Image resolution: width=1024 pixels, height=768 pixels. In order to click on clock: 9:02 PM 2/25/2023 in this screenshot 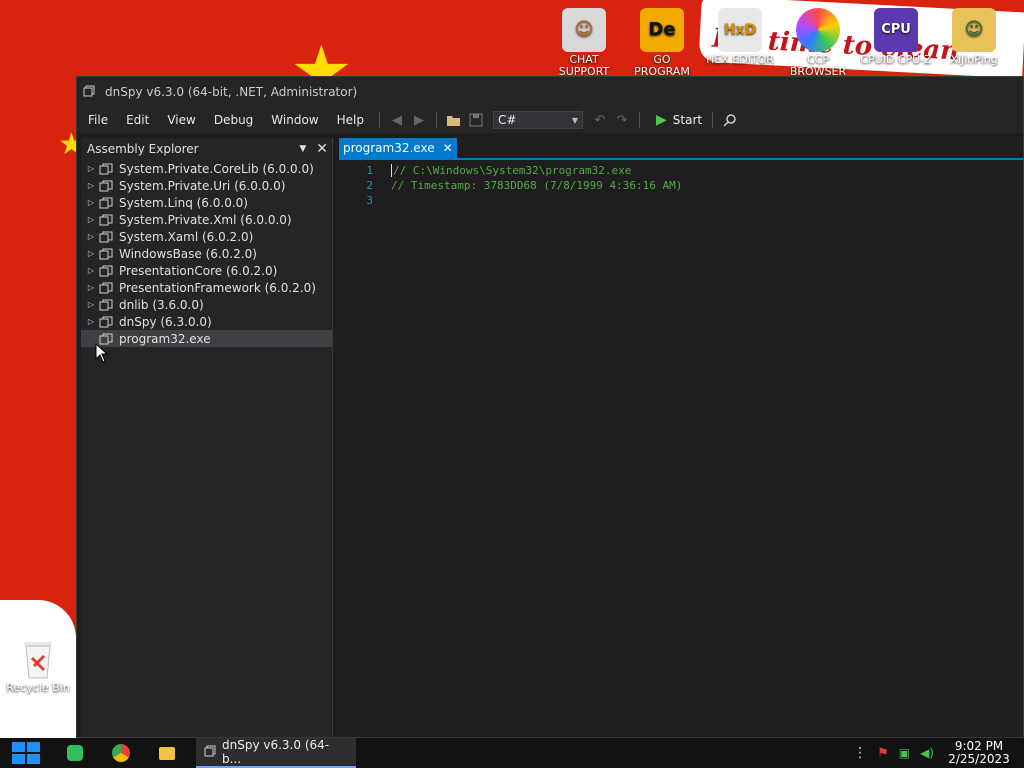, I will do `click(979, 753)`.